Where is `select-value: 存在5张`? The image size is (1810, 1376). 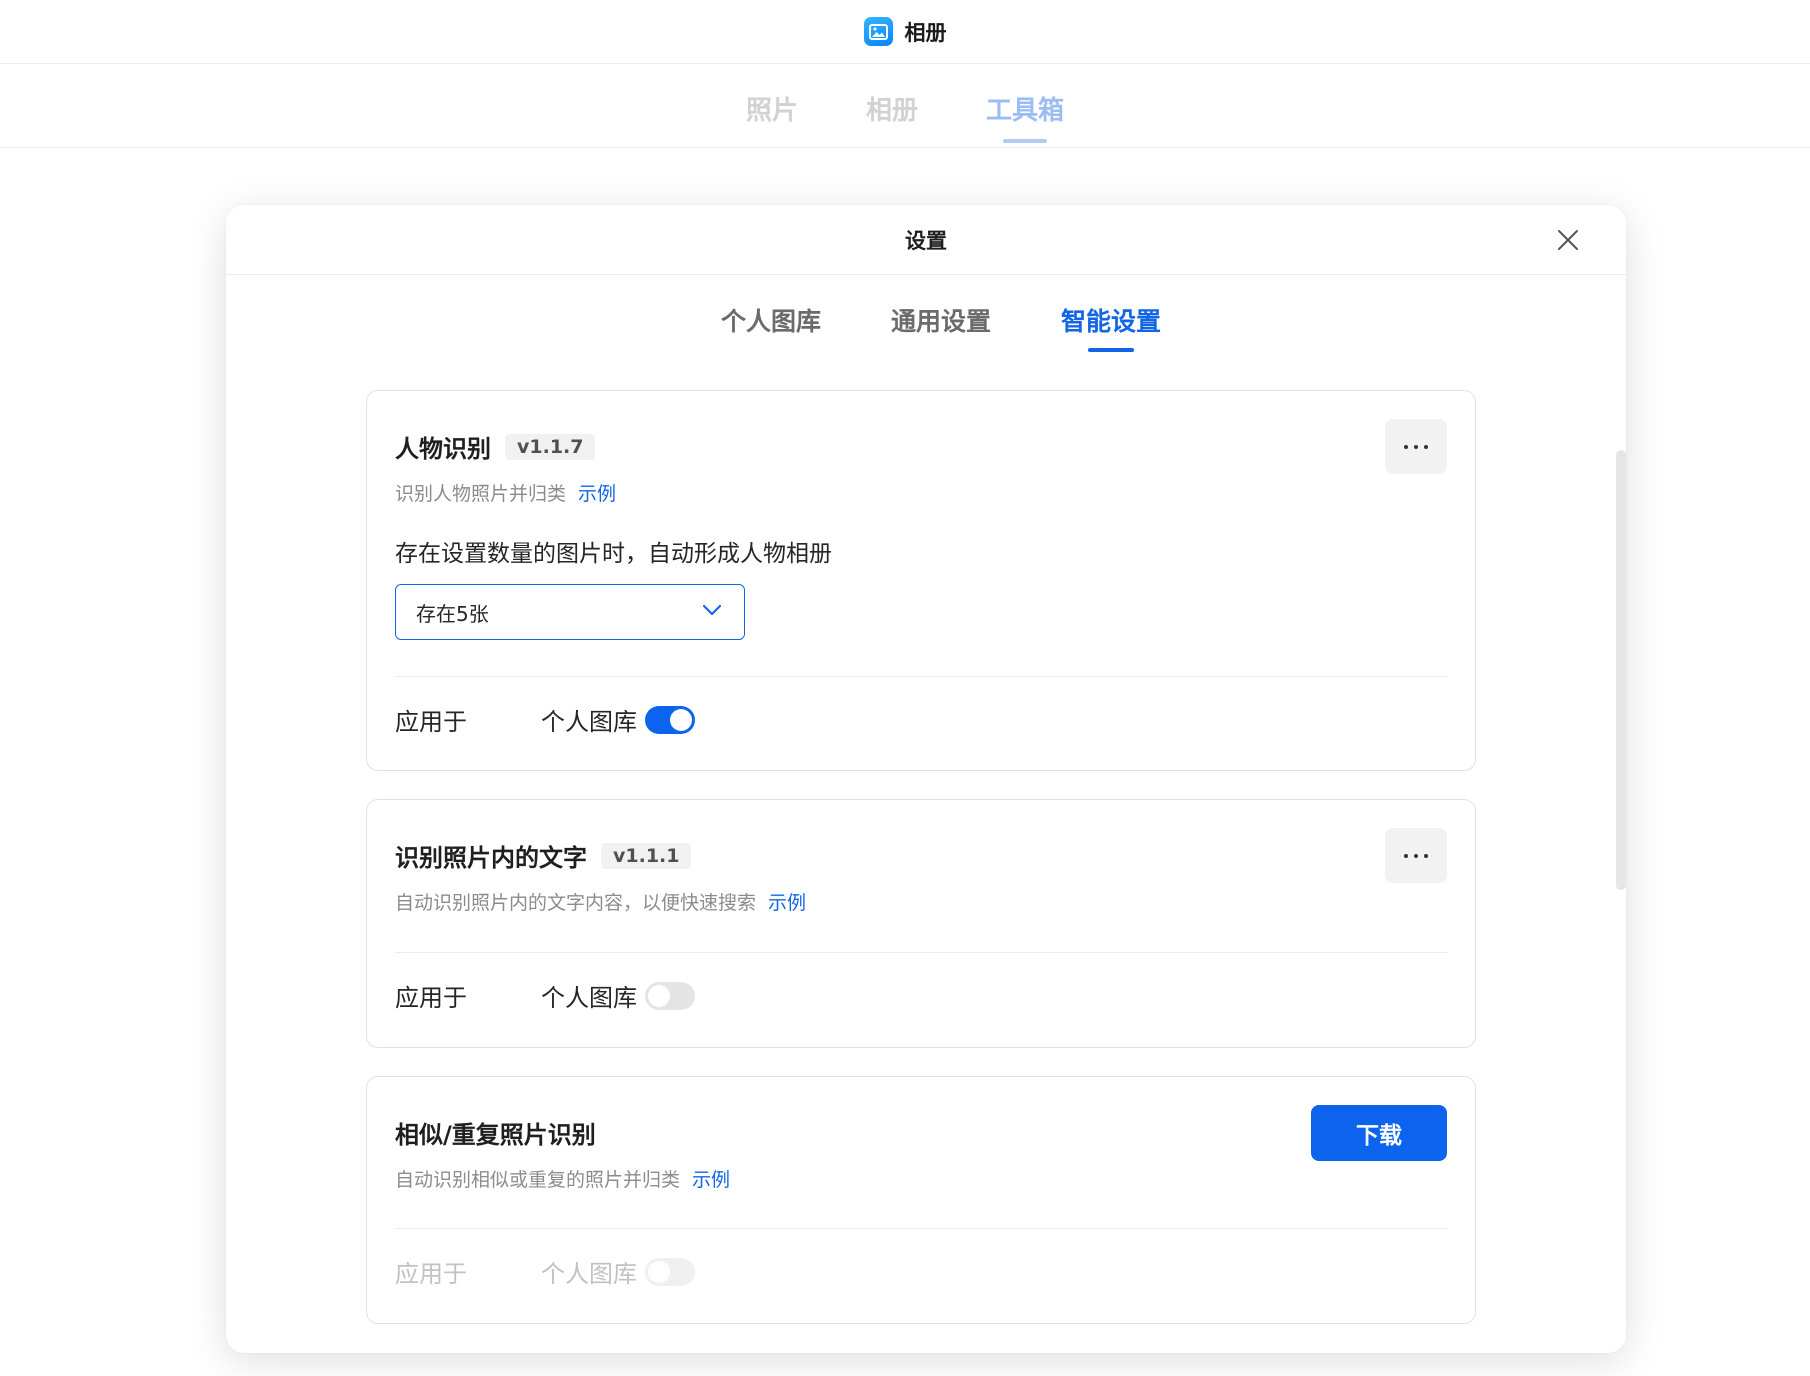 select-value: 存在5张 is located at coordinates (452, 613).